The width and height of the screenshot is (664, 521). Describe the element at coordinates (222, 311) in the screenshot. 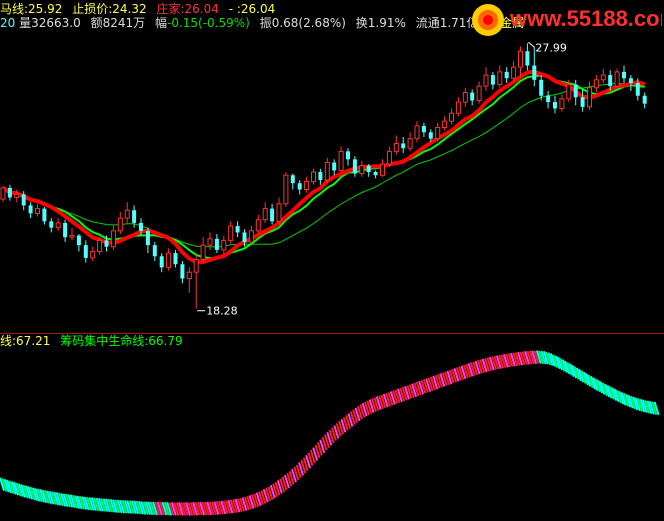

I see `price-min-label: 18.28` at that location.